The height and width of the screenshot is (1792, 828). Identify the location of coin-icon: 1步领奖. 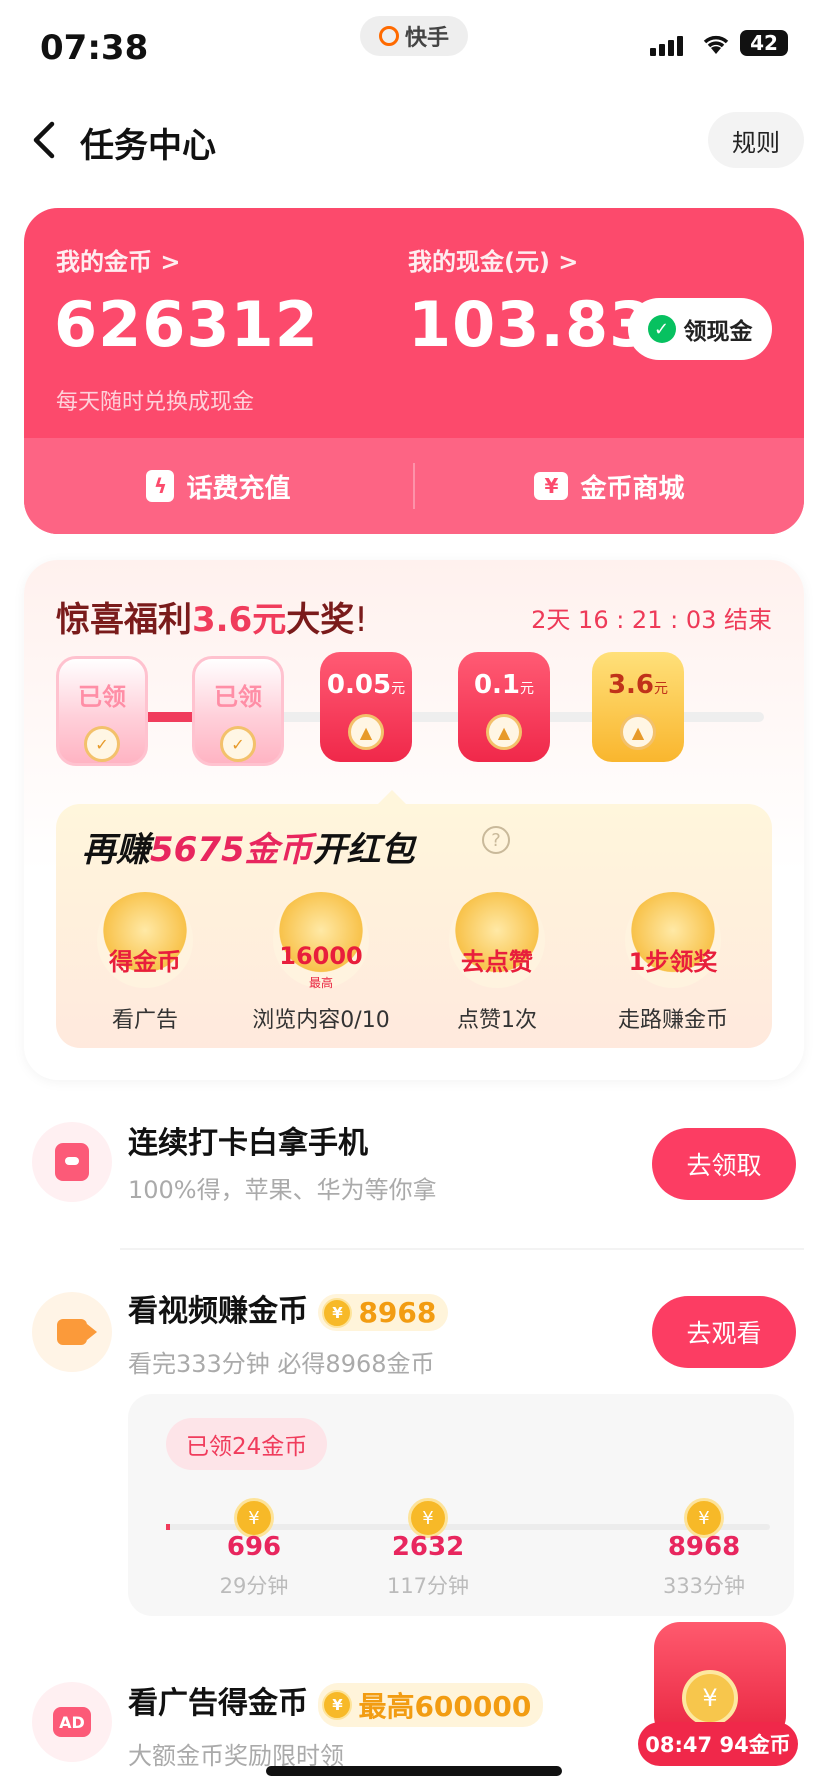
(673, 940).